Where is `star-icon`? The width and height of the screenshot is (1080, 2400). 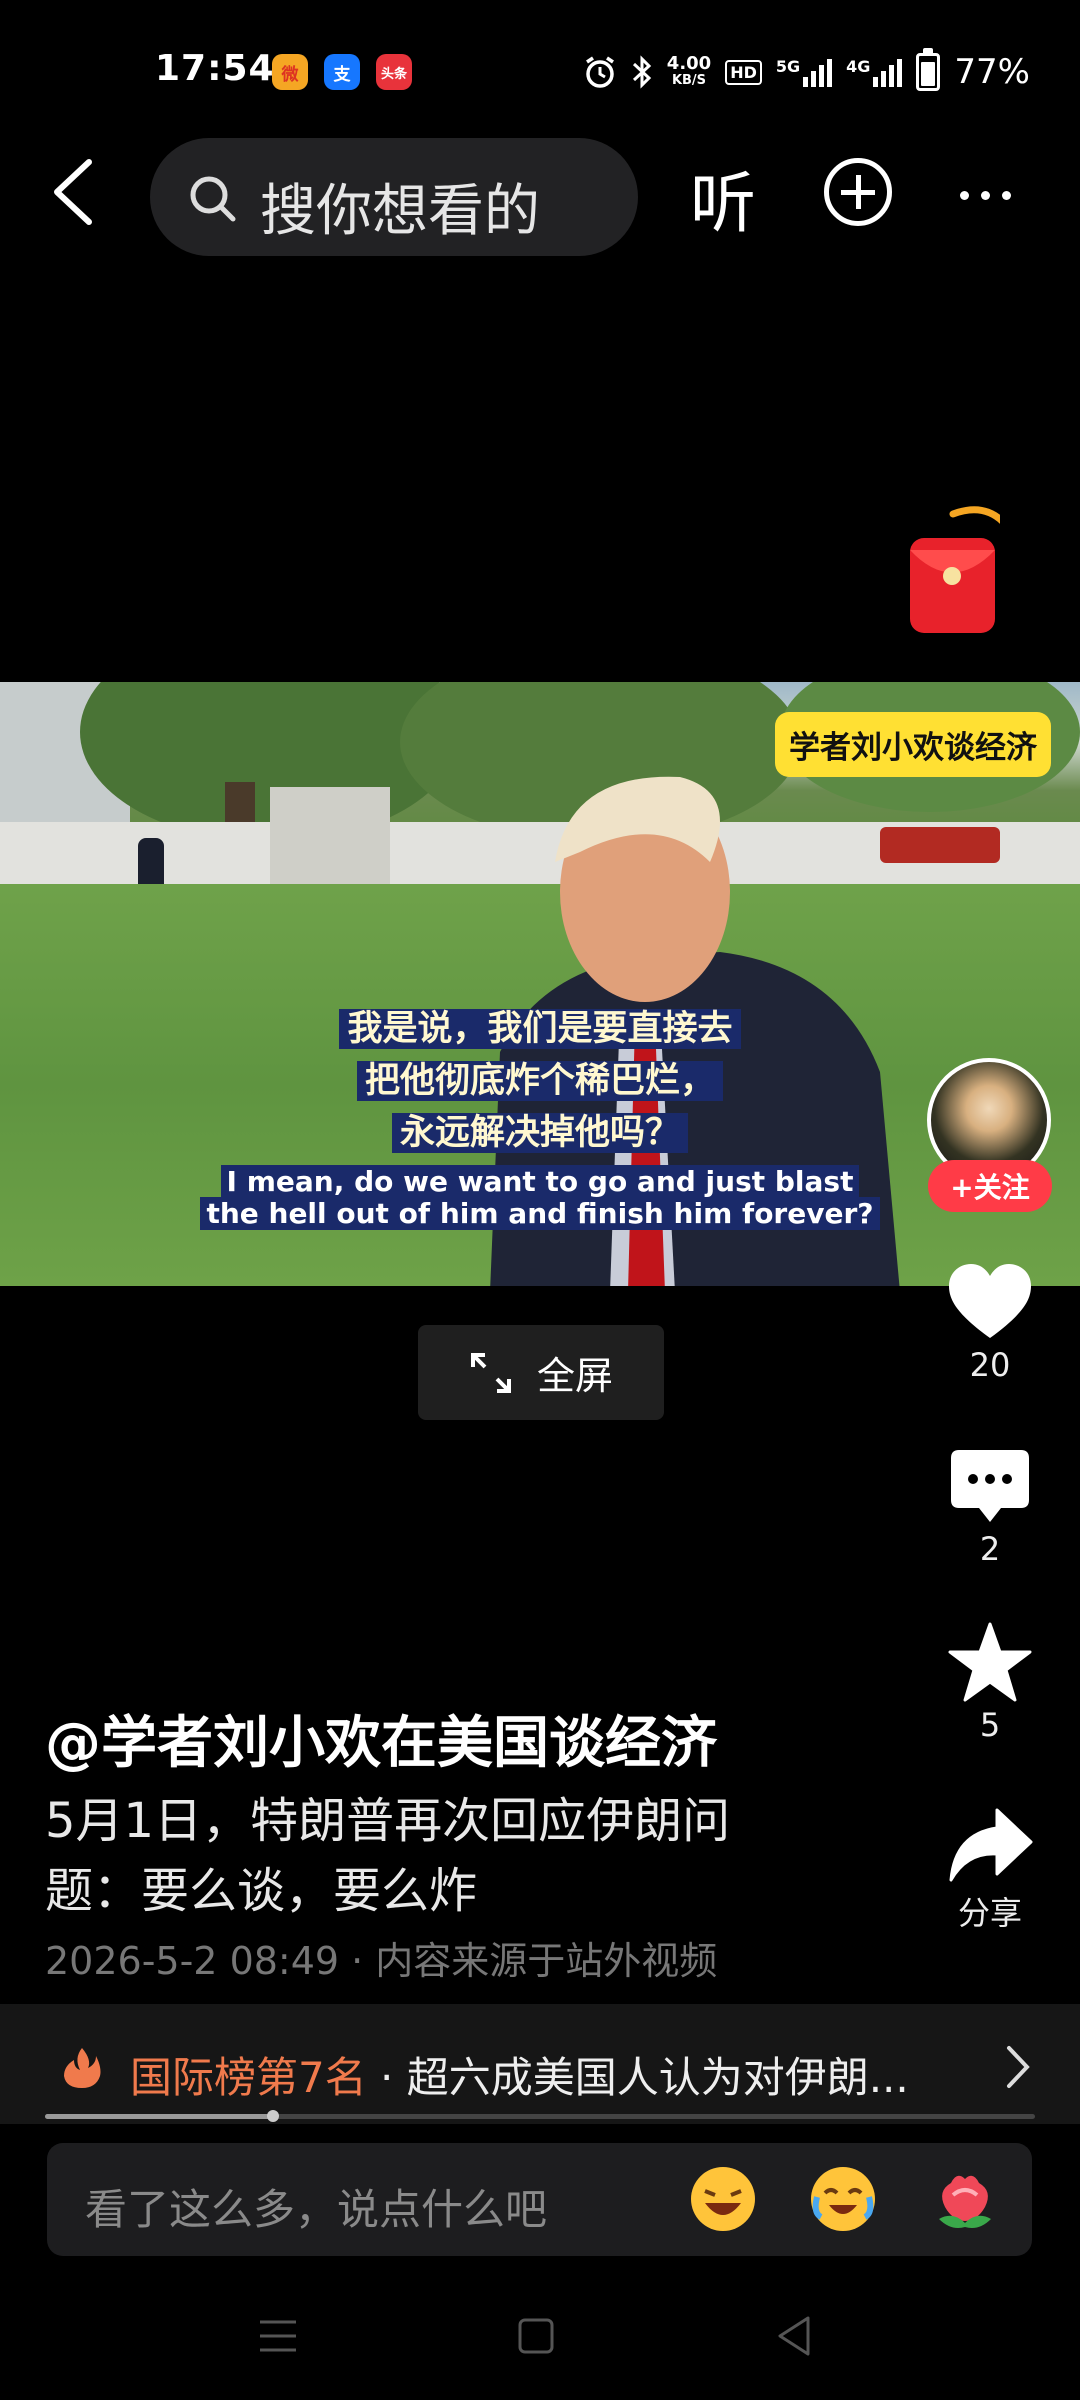 star-icon is located at coordinates (990, 1662).